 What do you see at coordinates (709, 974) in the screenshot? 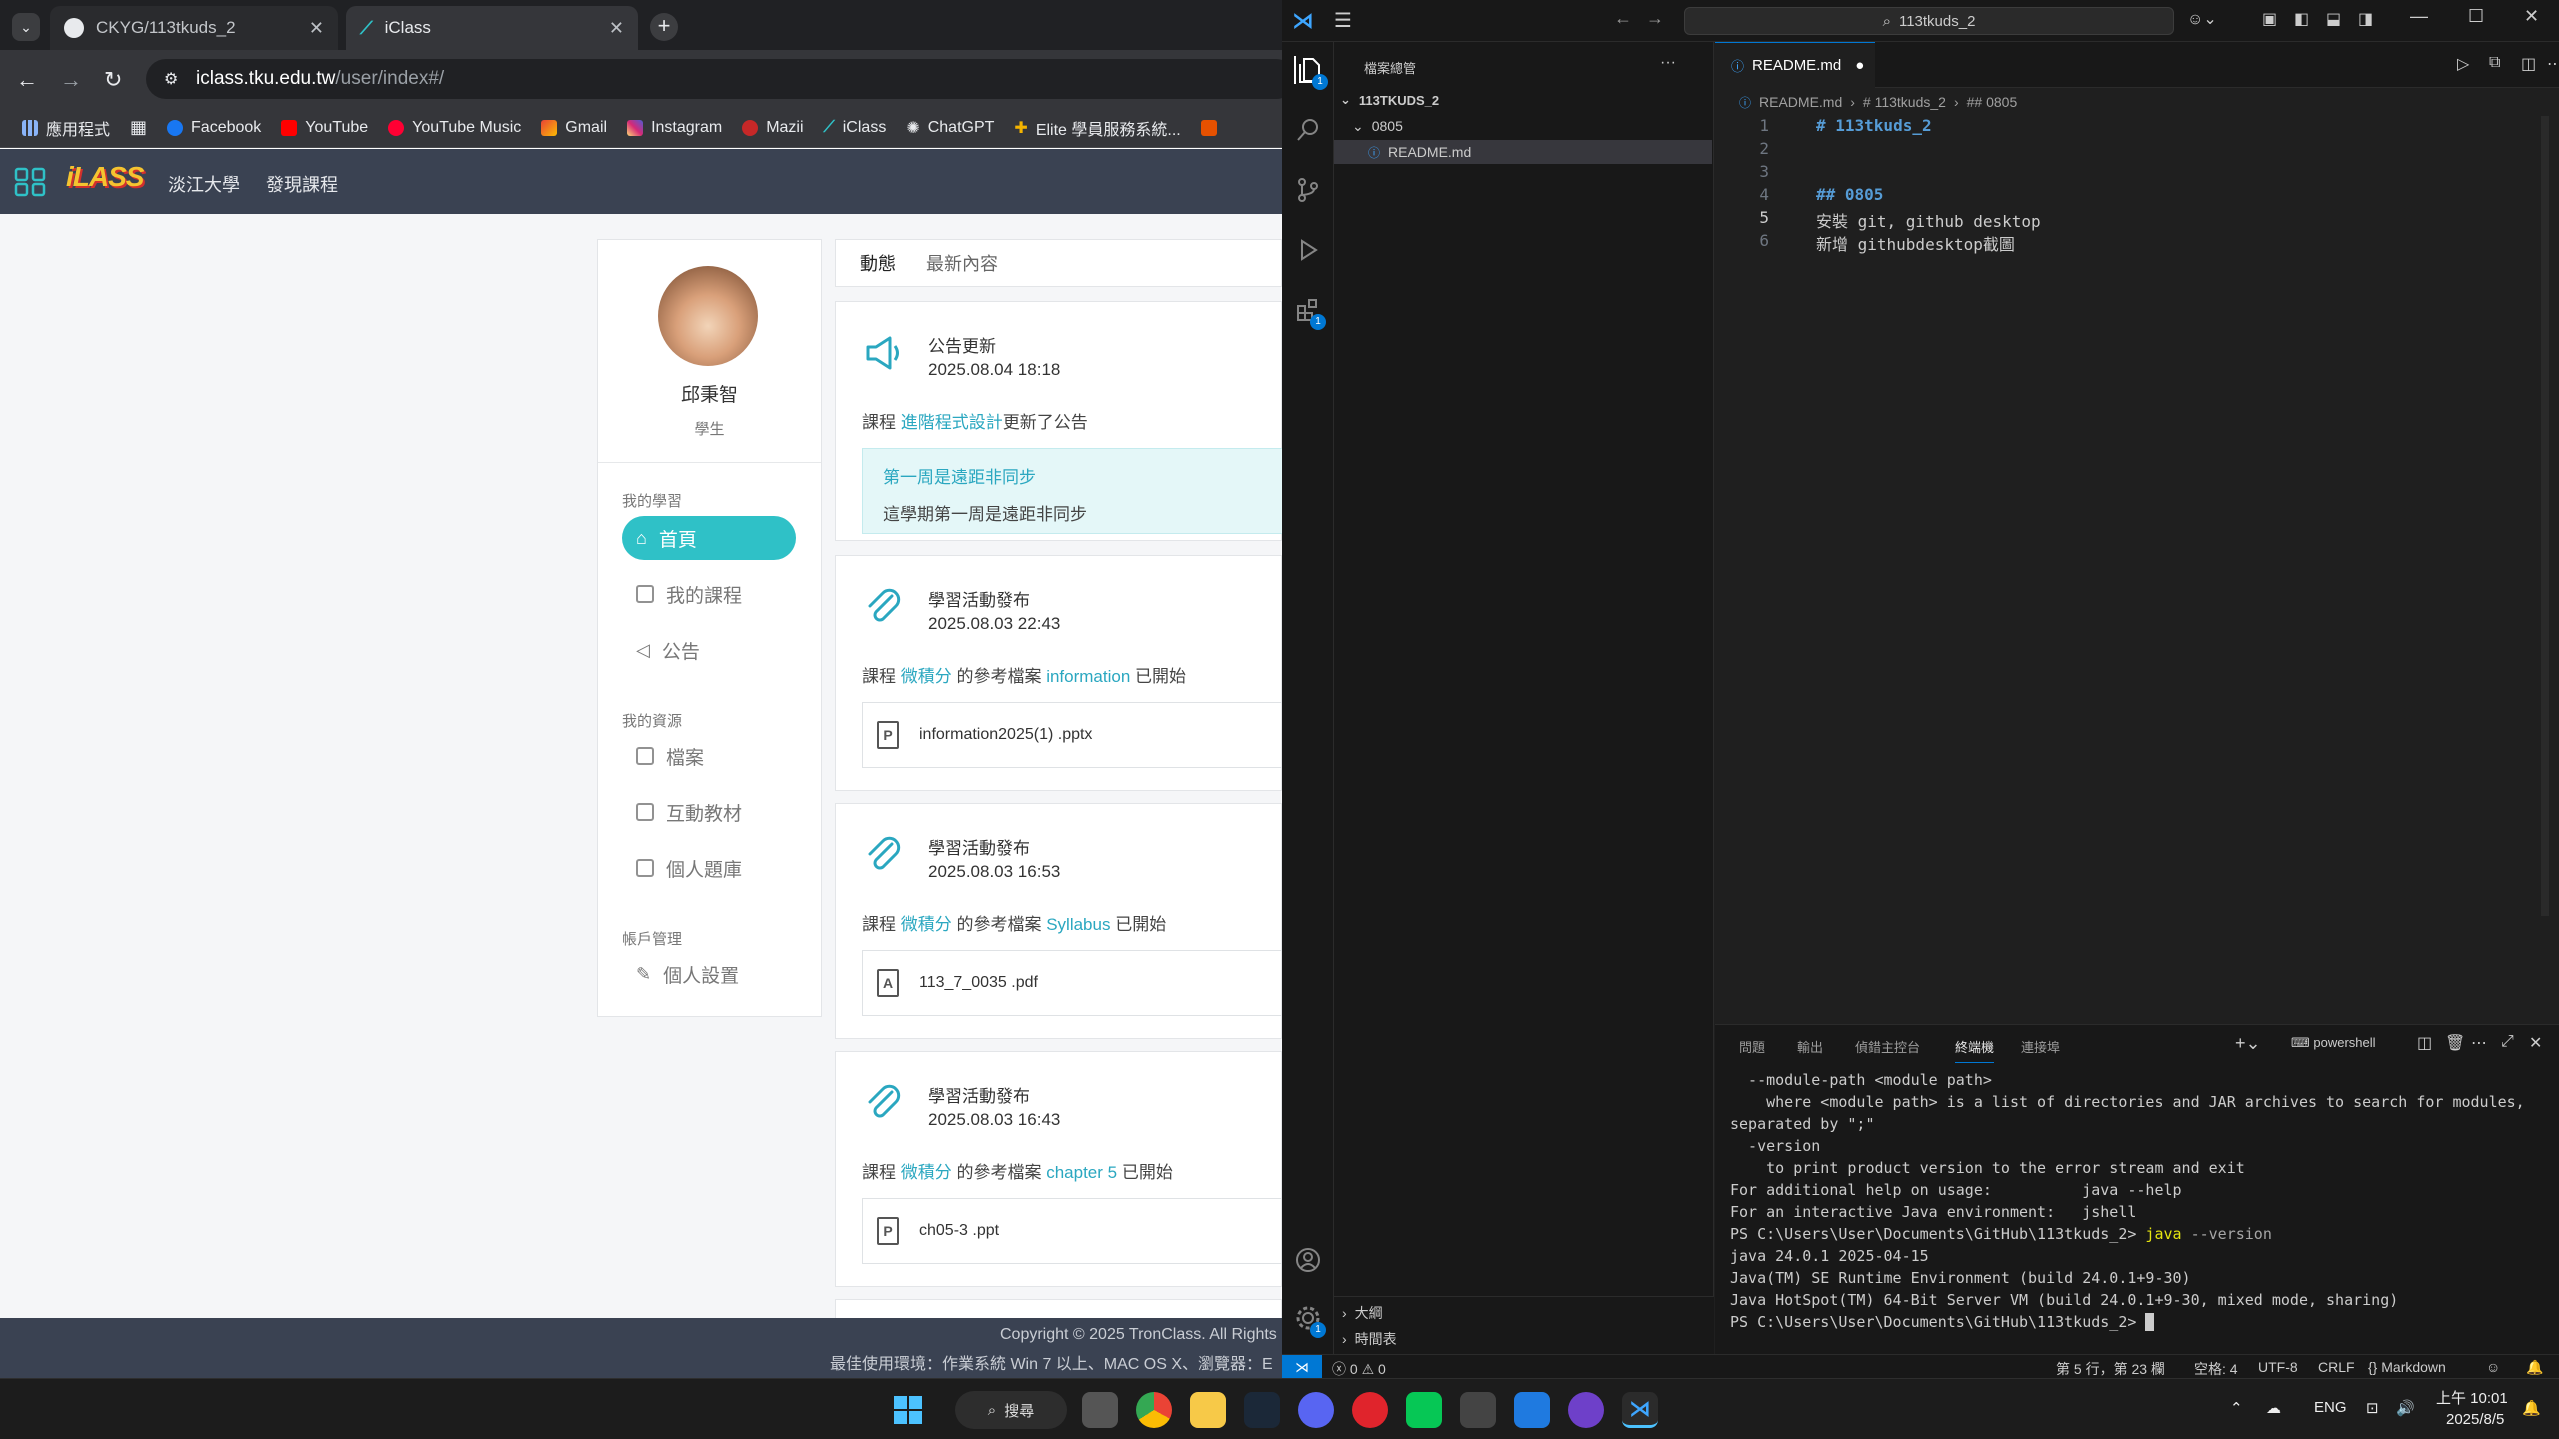
I see `menu-personal-settings: ✎ 個人設置` at bounding box center [709, 974].